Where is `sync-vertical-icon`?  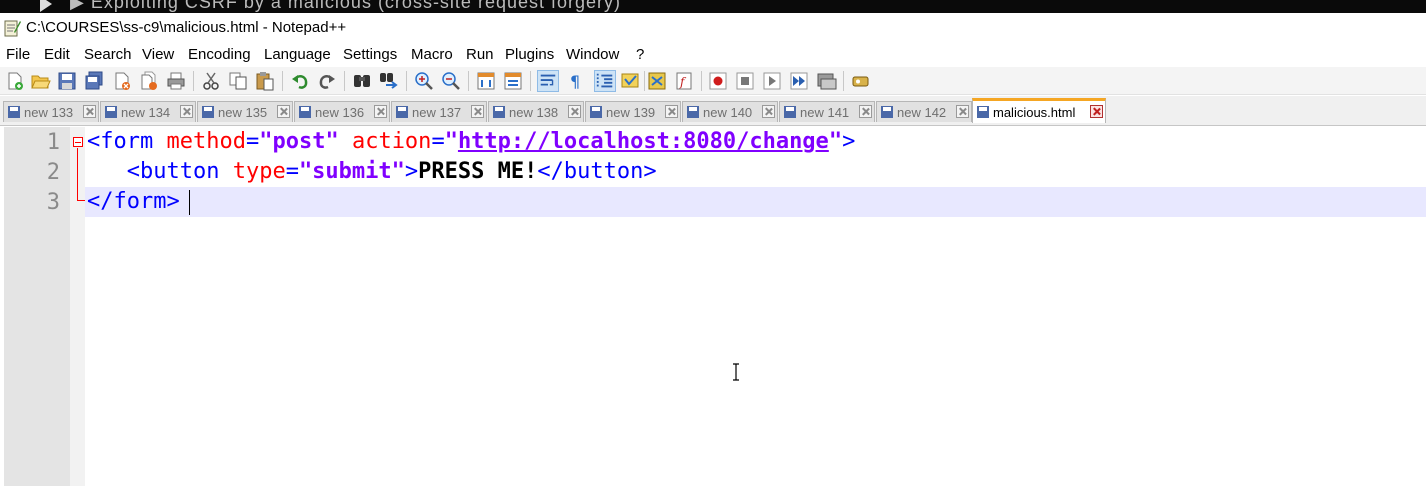 sync-vertical-icon is located at coordinates (486, 81).